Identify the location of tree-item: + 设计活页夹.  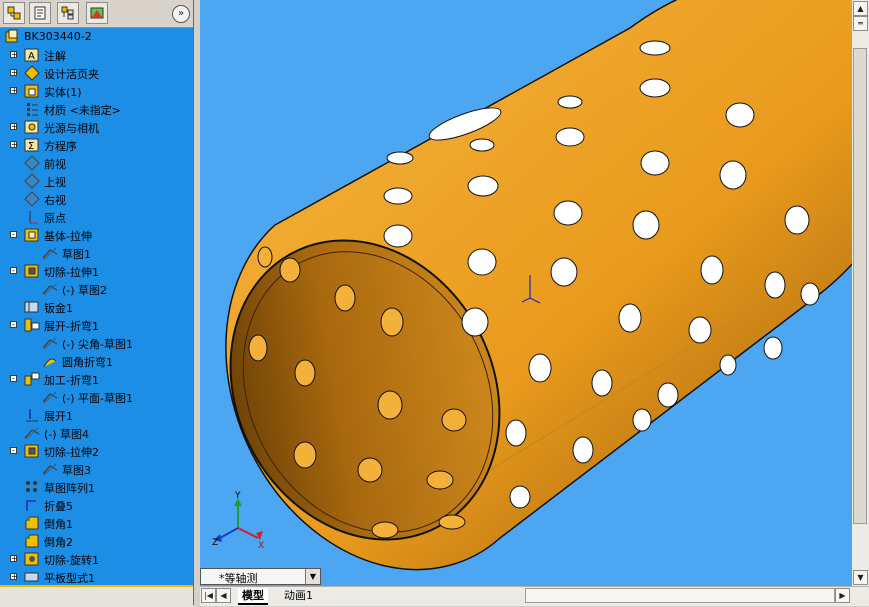
(96, 73).